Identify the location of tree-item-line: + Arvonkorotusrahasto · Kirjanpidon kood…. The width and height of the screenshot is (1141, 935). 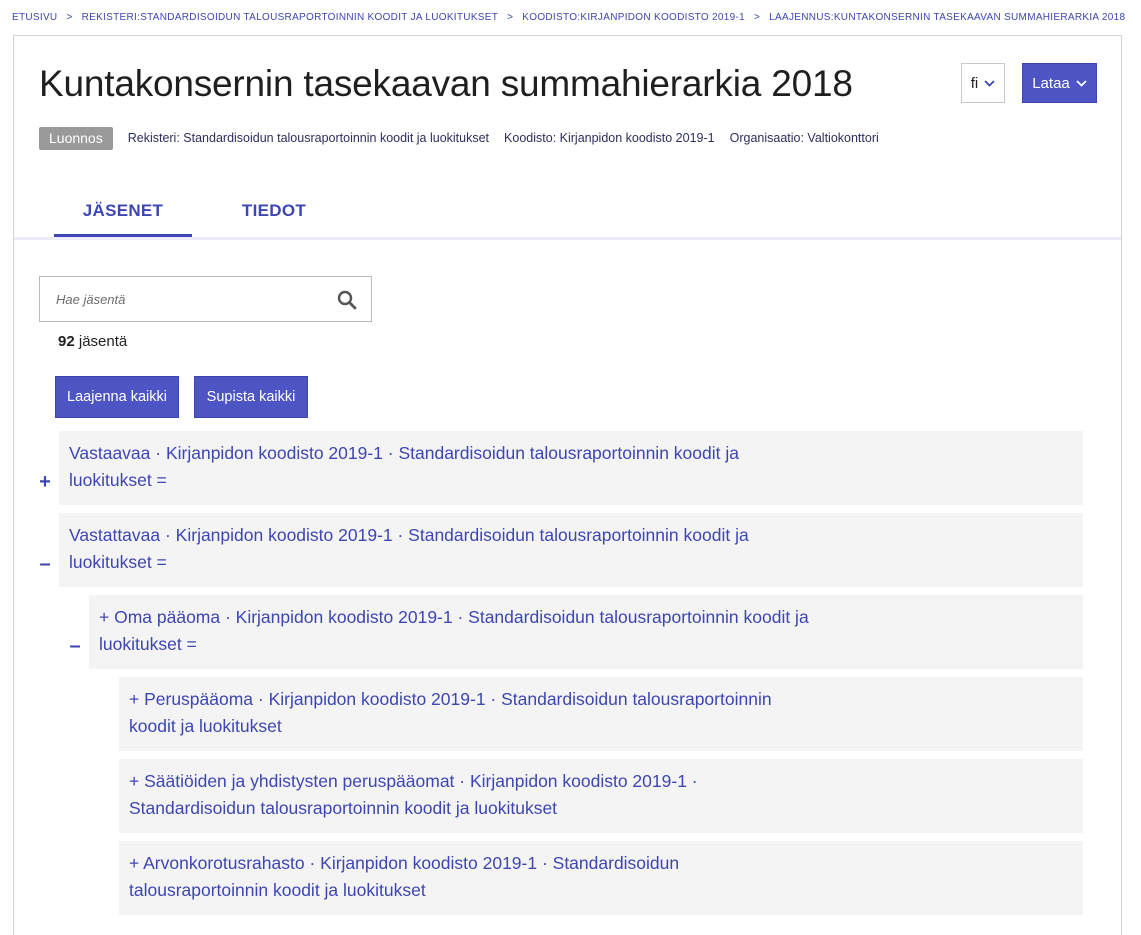
(404, 863).